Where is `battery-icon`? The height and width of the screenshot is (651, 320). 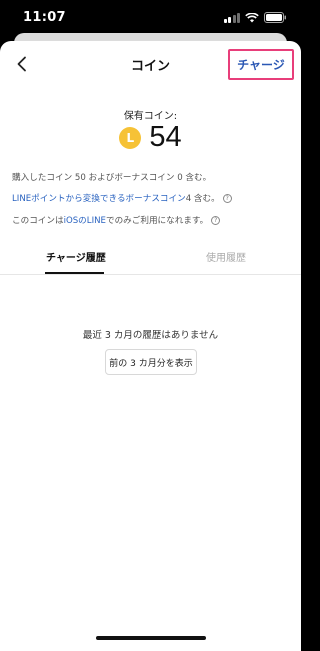 battery-icon is located at coordinates (275, 17).